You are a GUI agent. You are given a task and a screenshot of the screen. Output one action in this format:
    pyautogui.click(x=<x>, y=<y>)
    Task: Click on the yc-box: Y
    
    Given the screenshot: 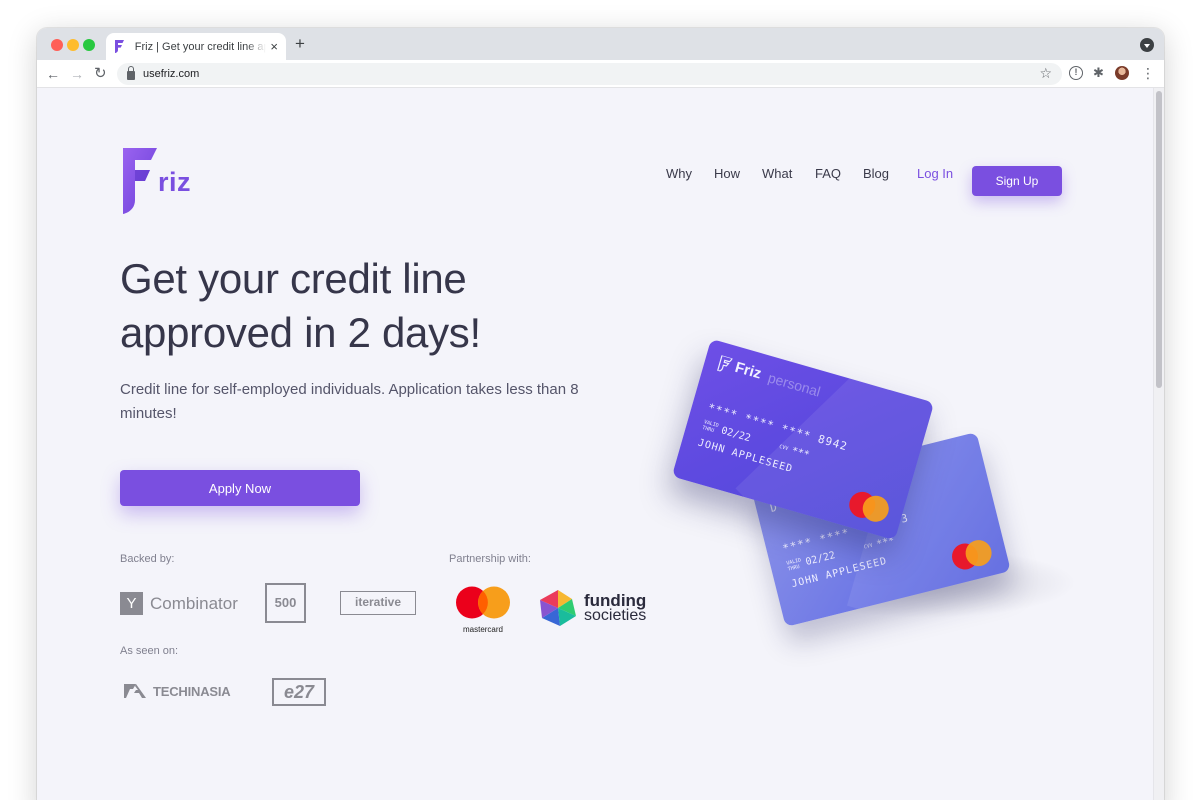 What is the action you would take?
    pyautogui.click(x=131, y=603)
    